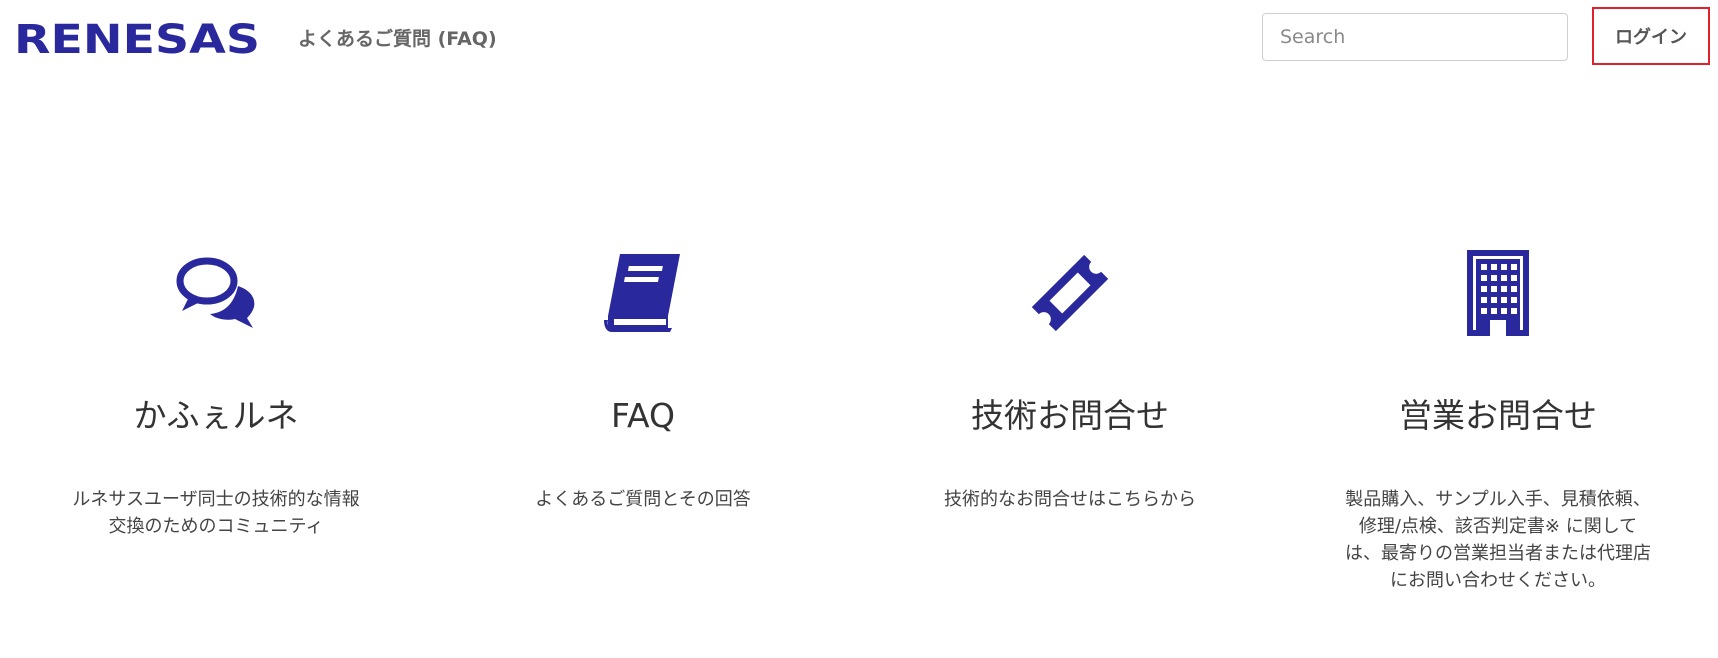  Describe the element at coordinates (643, 380) in the screenshot. I see `card-faq: FAQ よくあるご質問とその回答` at that location.